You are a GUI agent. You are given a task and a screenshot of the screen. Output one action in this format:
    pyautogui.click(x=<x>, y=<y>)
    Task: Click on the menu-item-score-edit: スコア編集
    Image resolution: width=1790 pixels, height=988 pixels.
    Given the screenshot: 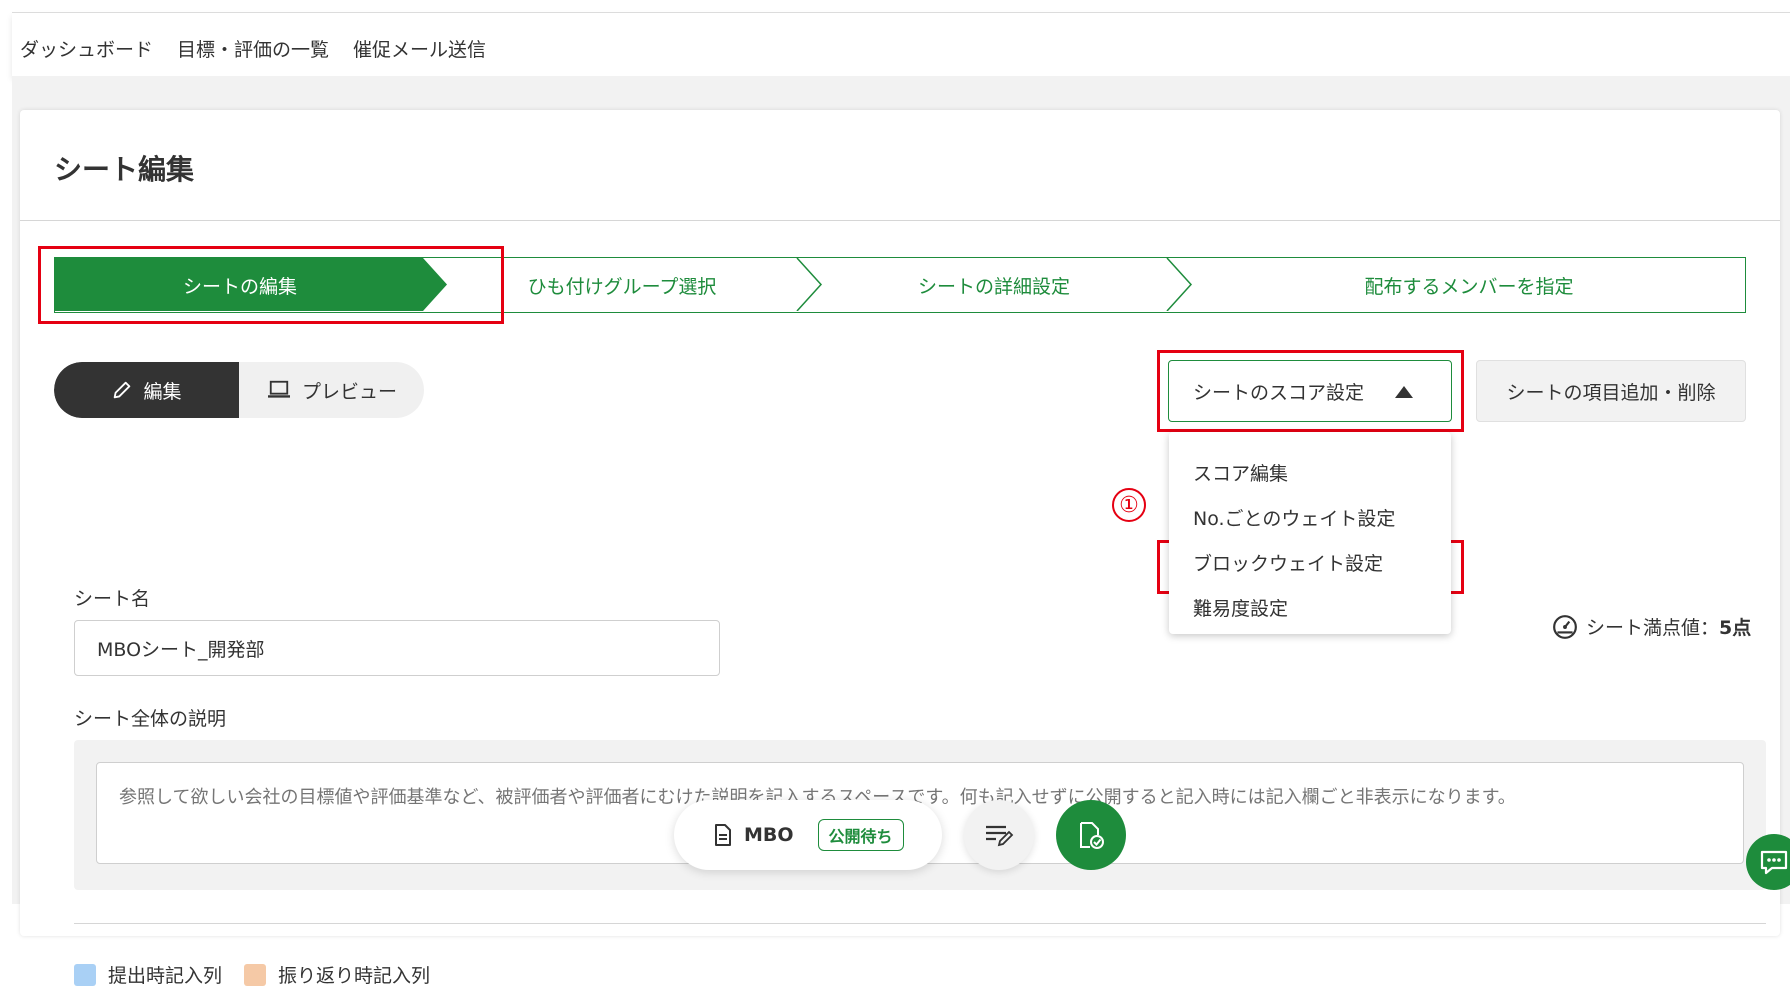 What is the action you would take?
    pyautogui.click(x=1240, y=472)
    